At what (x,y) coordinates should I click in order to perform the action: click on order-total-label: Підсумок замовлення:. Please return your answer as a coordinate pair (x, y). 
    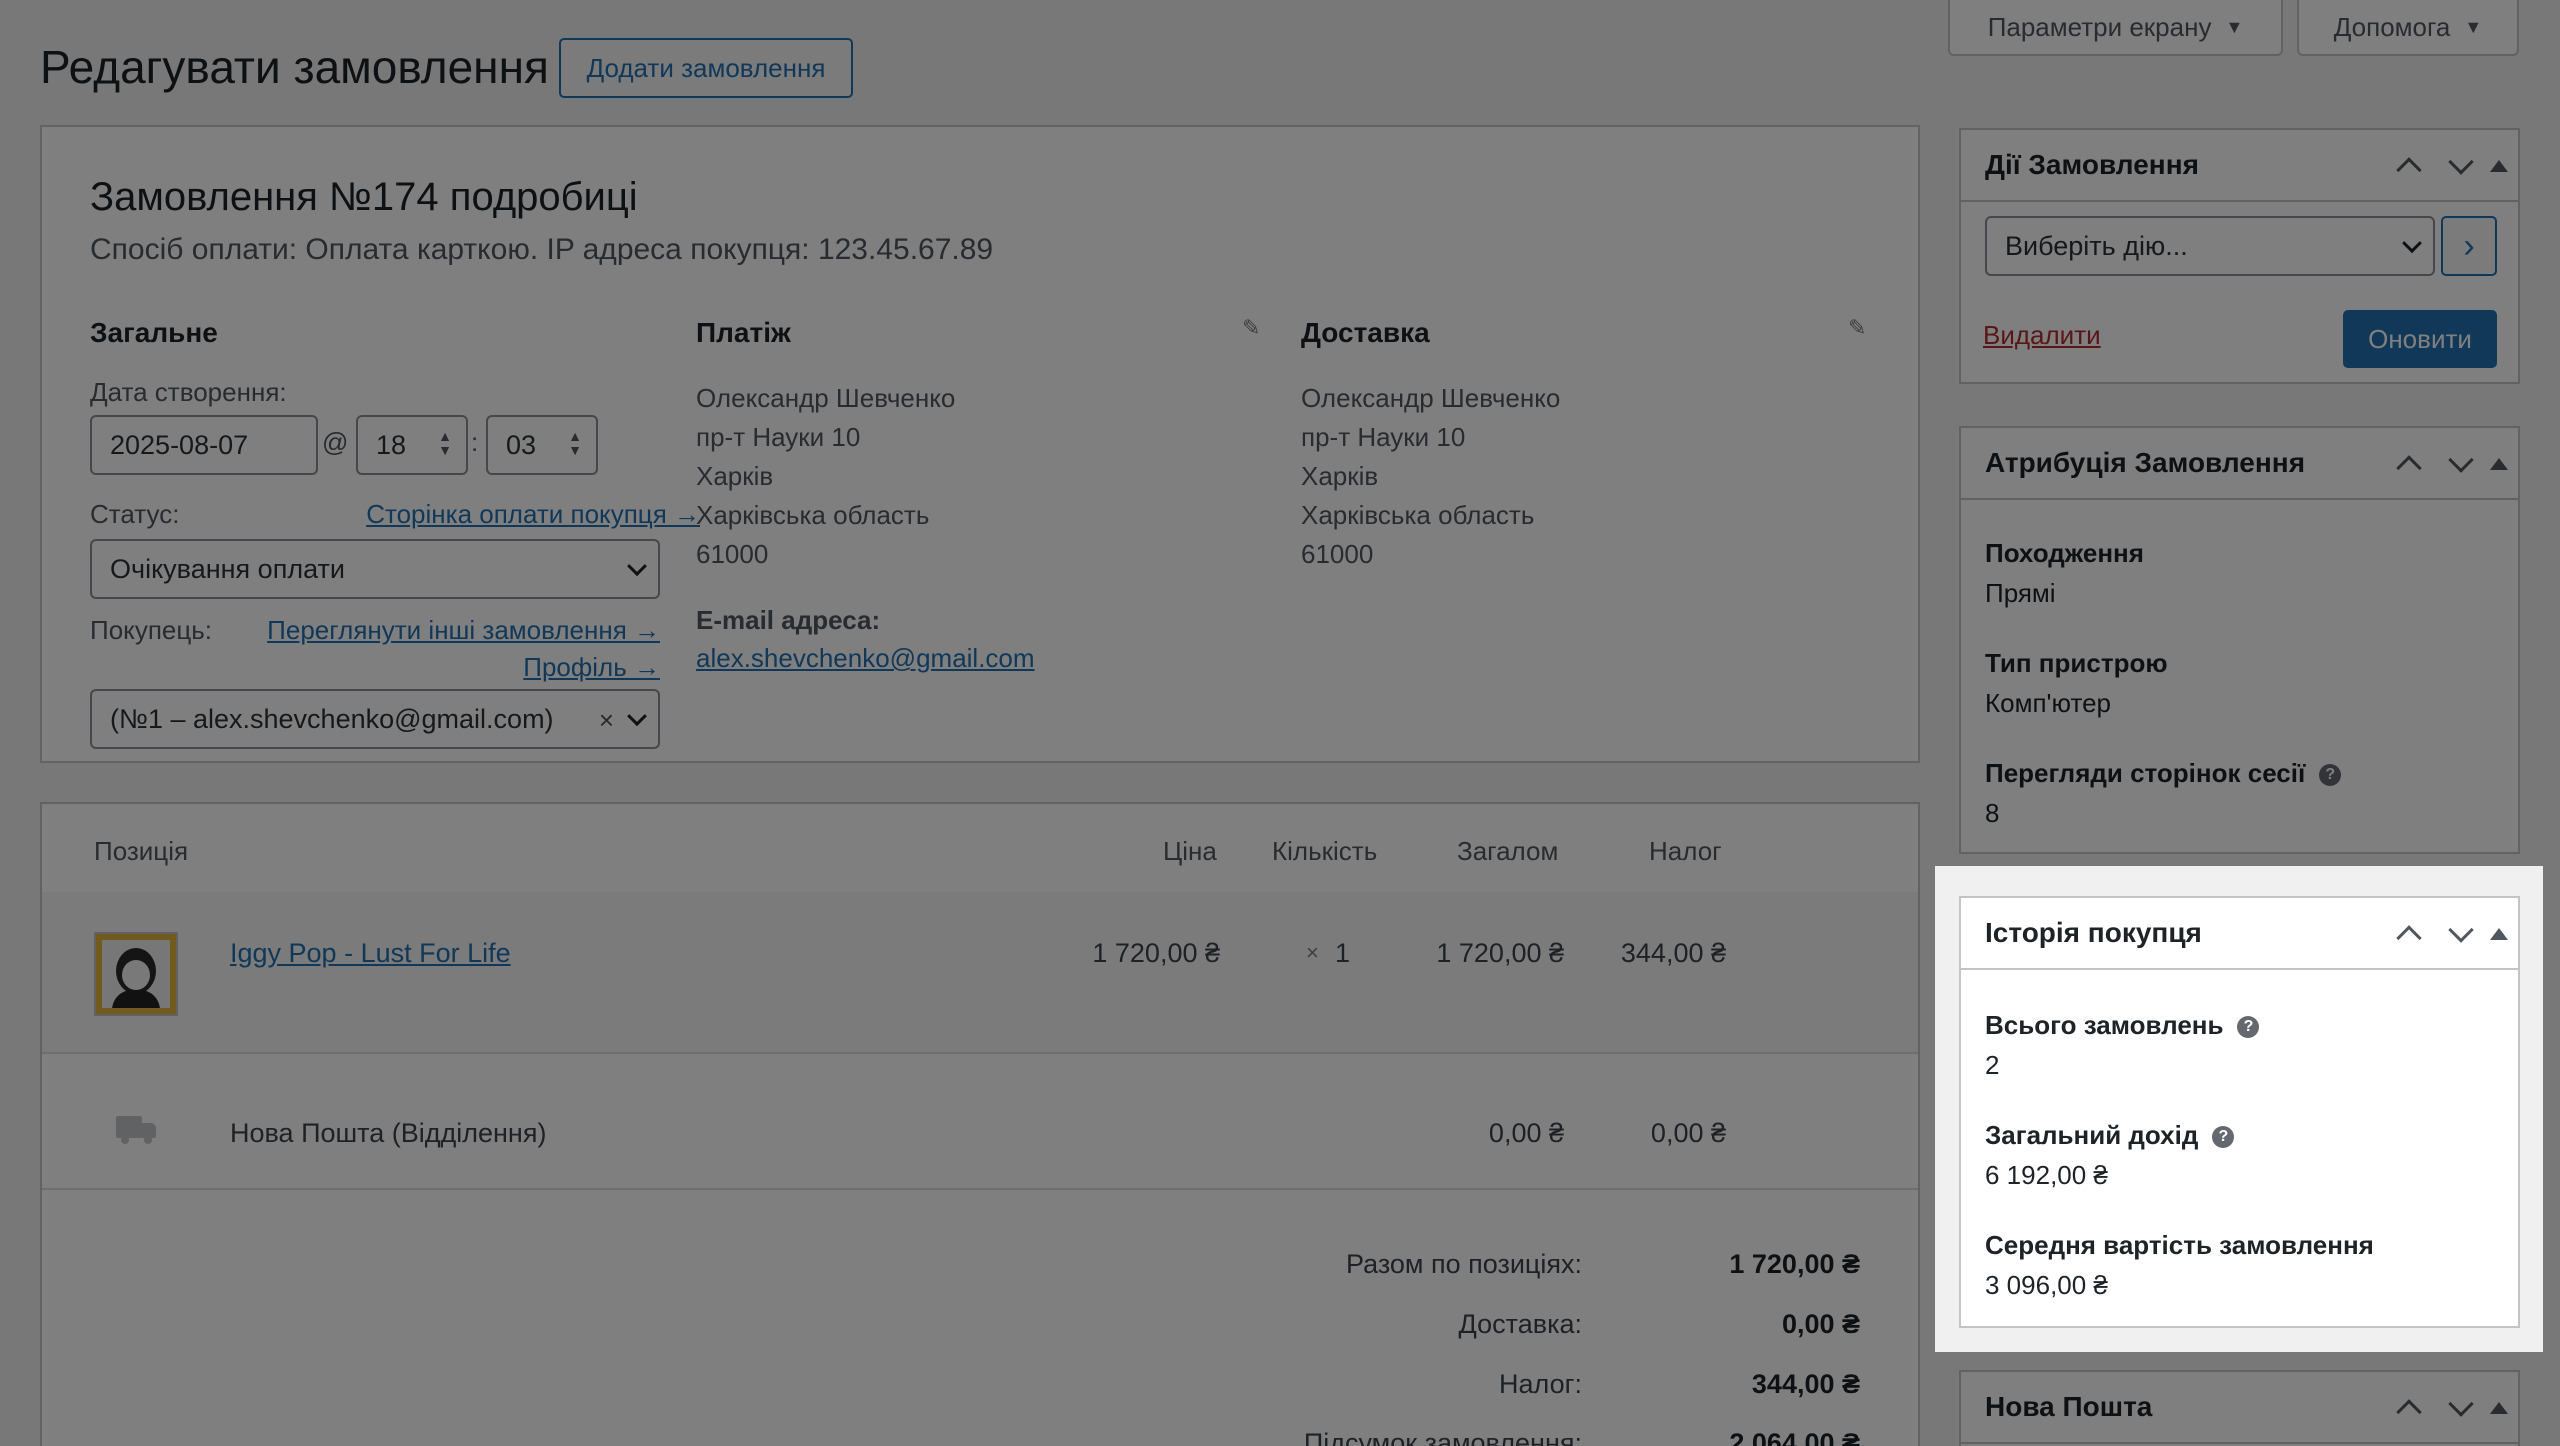
    Looking at the image, I should click on (1442, 1437).